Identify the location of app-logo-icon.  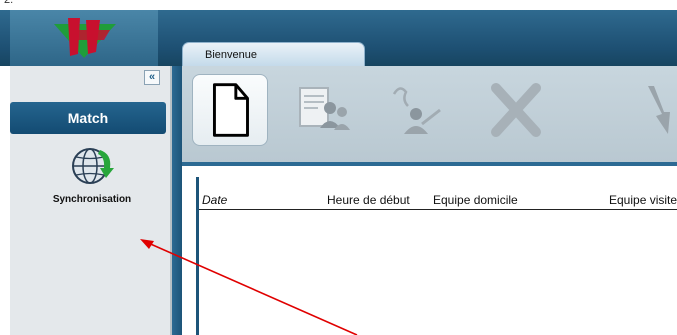
(85, 38).